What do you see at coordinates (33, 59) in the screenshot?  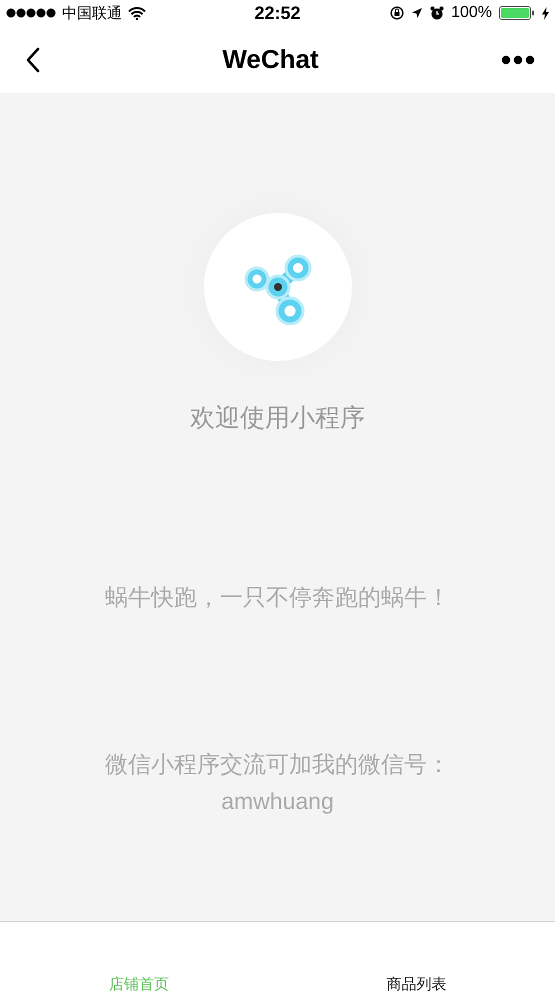 I see `back-icon` at bounding box center [33, 59].